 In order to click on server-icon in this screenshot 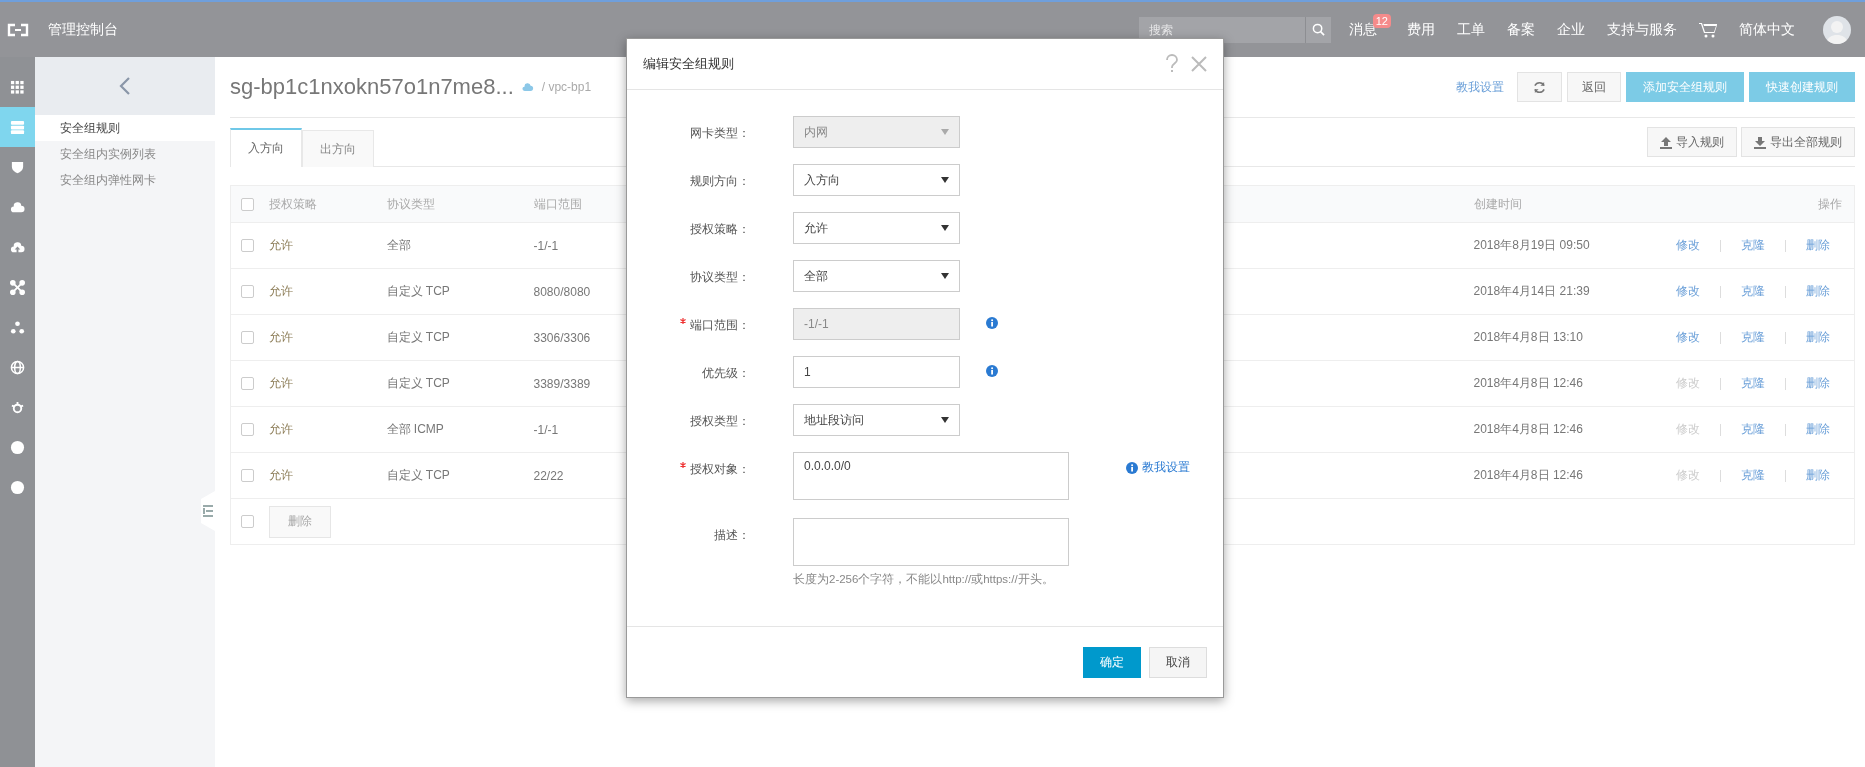, I will do `click(17, 127)`.